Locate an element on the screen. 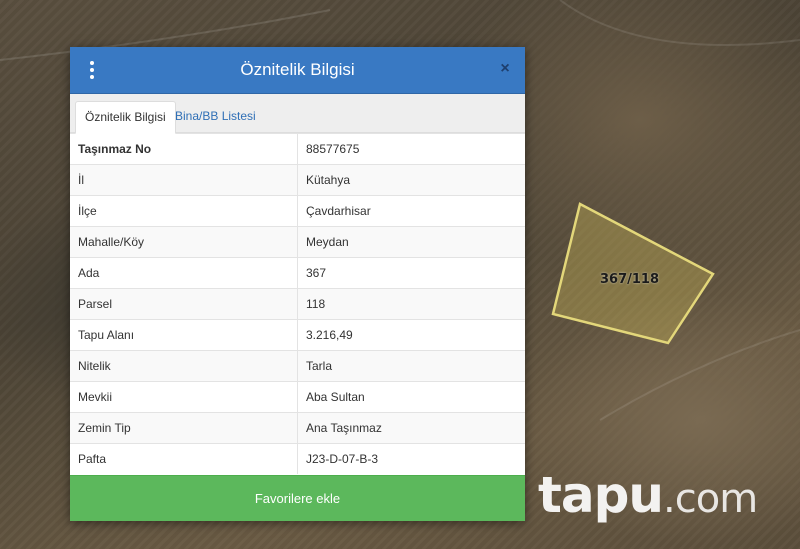 This screenshot has height=549, width=800. table-row: Mevkii Aba Sultan is located at coordinates (297, 397).